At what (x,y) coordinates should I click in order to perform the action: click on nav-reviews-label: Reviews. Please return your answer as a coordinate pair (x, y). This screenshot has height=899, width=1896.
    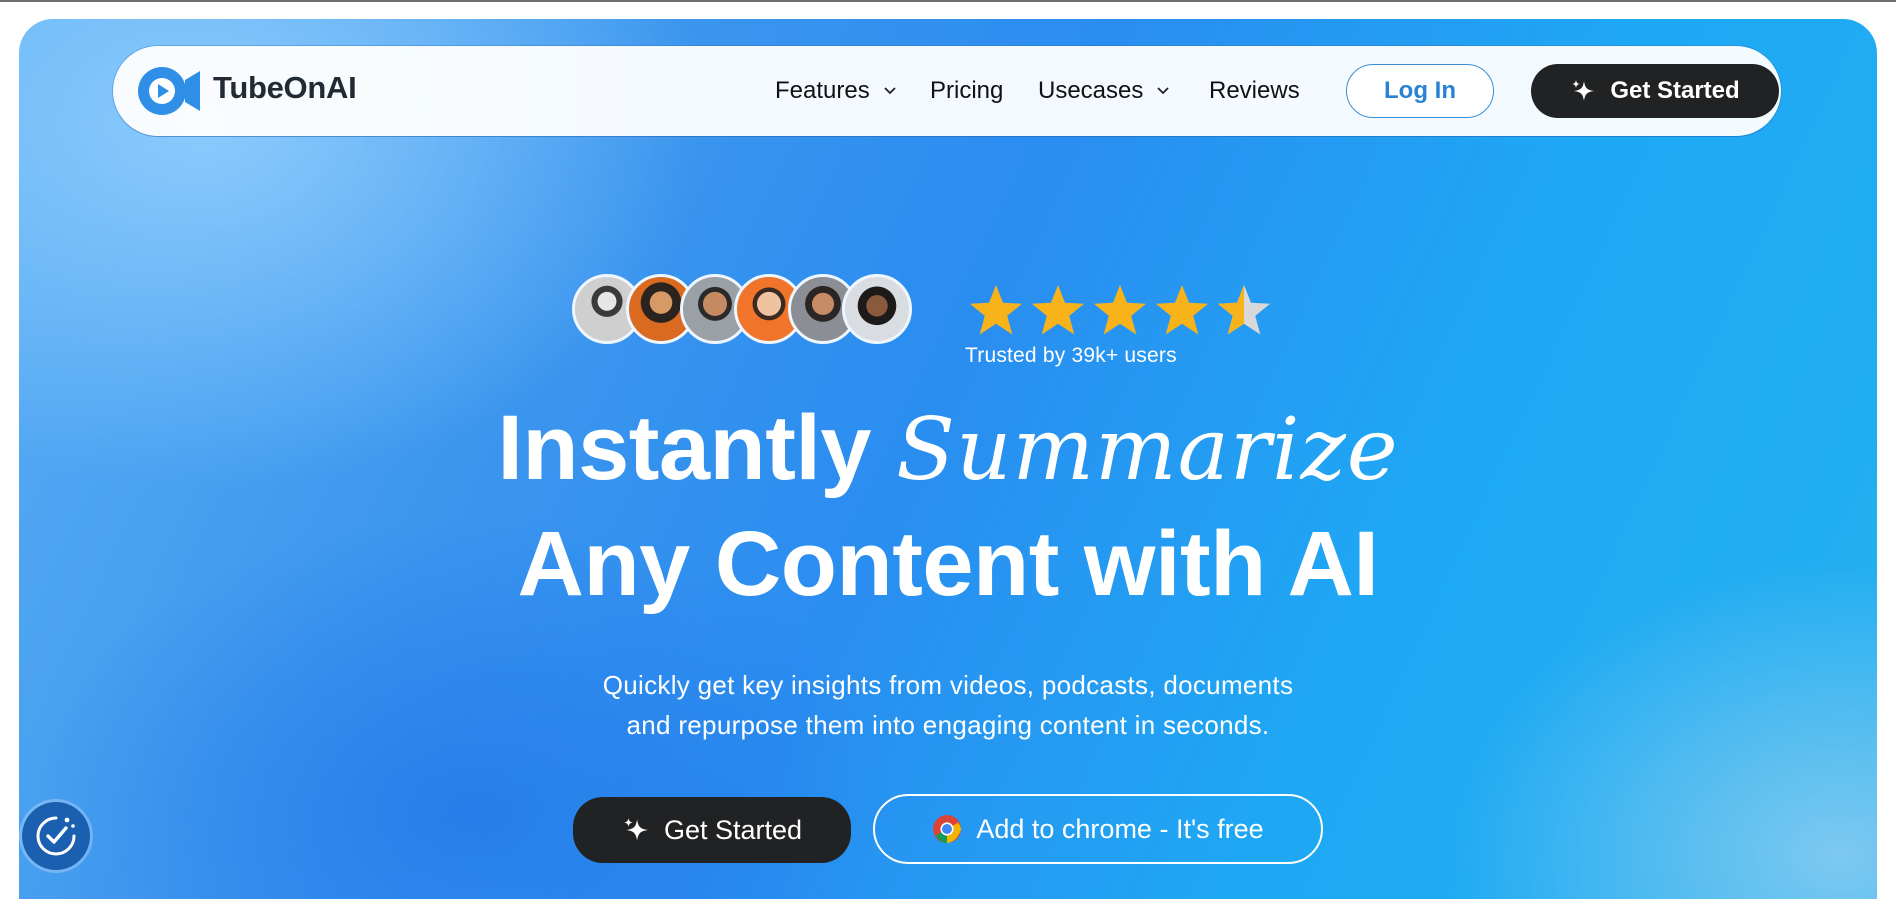
    Looking at the image, I should click on (1254, 90).